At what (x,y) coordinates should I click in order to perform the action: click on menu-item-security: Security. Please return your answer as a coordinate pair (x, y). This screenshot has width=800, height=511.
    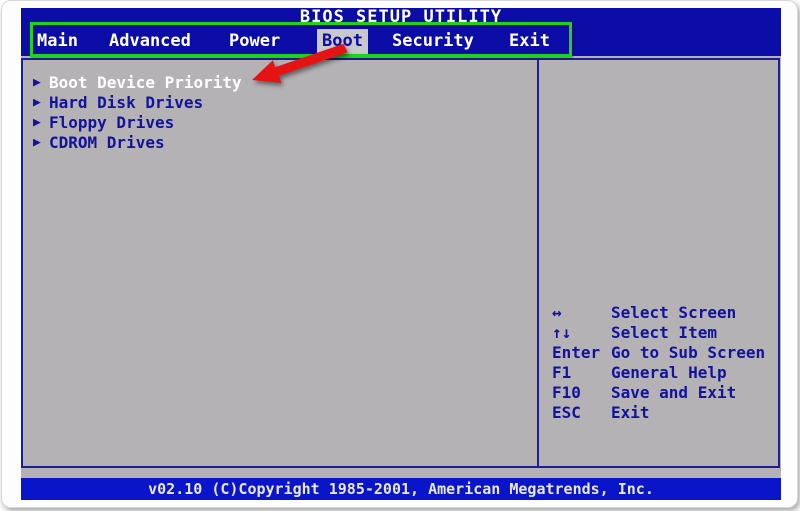
    Looking at the image, I should click on (433, 41).